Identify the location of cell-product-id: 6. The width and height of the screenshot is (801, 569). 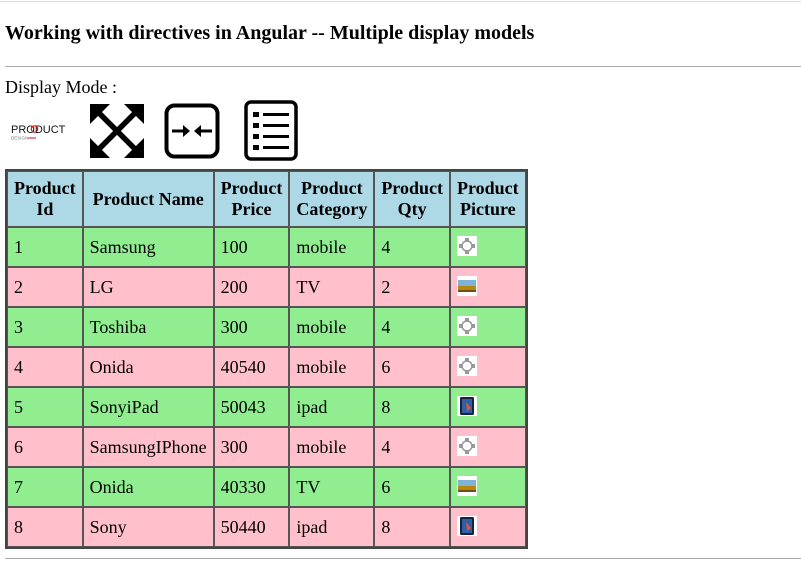
(45, 447).